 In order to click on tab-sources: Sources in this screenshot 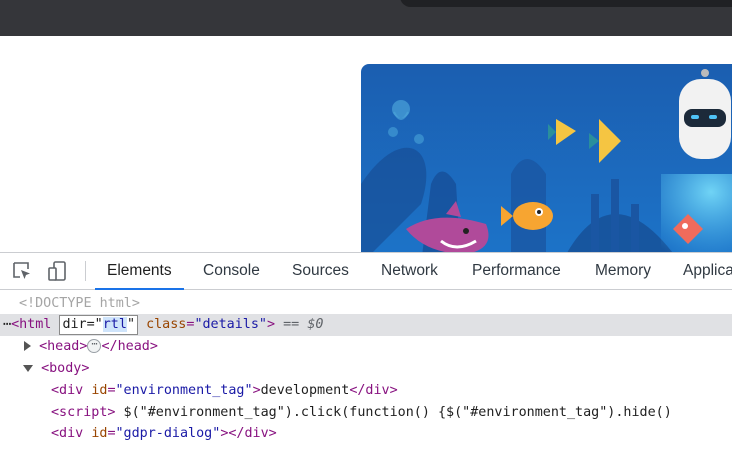, I will do `click(320, 271)`.